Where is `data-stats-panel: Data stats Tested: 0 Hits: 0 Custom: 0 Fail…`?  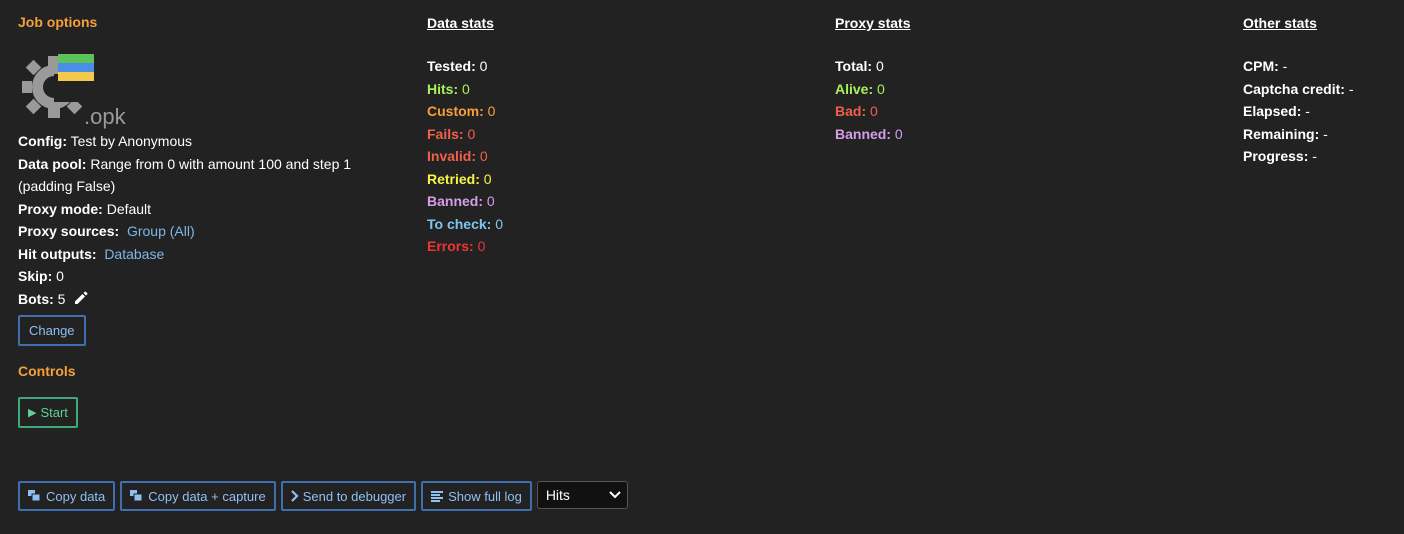
data-stats-panel: Data stats Tested: 0 Hits: 0 Custom: 0 Fail… is located at coordinates (617, 136).